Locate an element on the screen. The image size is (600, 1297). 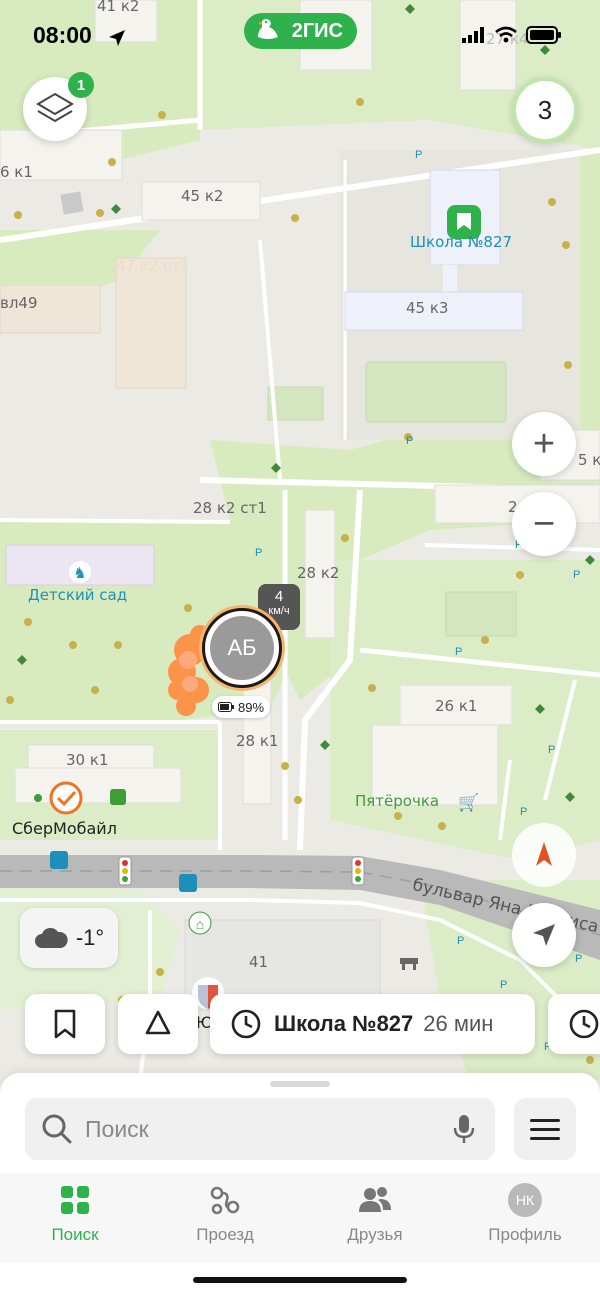
zoom-in-button: + is located at coordinates (544, 444).